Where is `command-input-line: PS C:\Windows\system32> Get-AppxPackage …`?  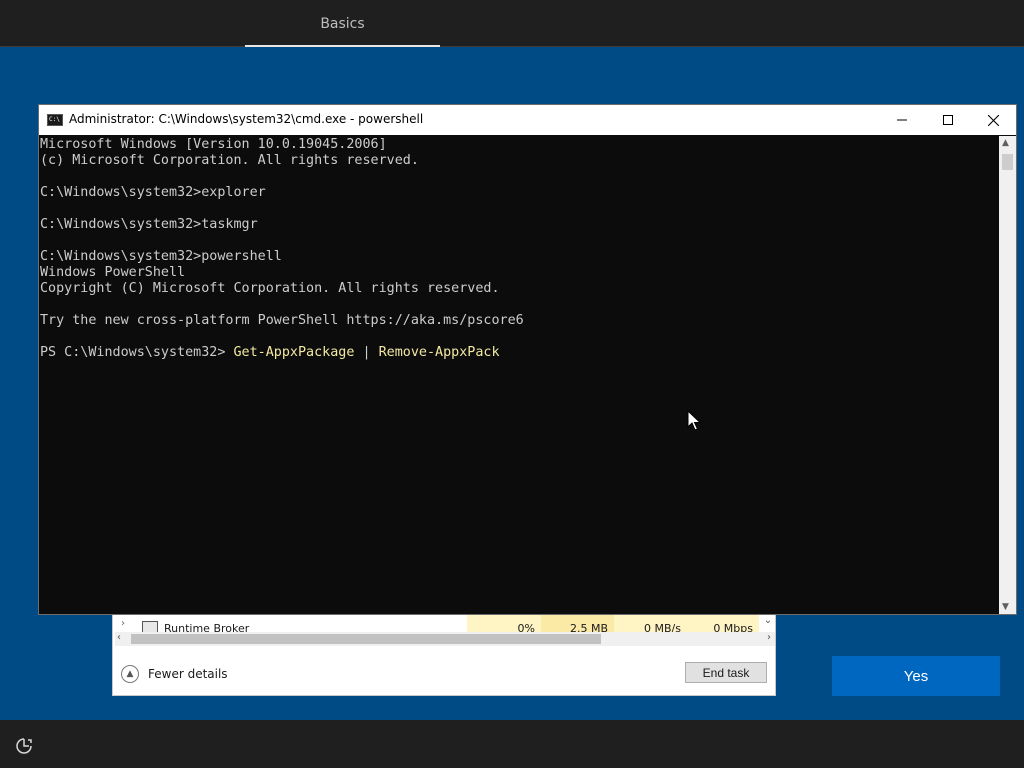
command-input-line: PS C:\Windows\system32> Get-AppxPackage … is located at coordinates (519, 353).